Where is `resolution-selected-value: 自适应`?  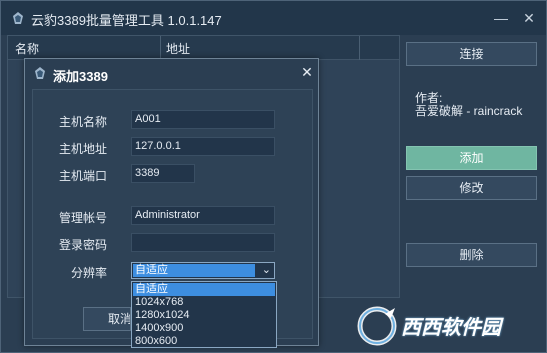 resolution-selected-value: 自适应 is located at coordinates (194, 270).